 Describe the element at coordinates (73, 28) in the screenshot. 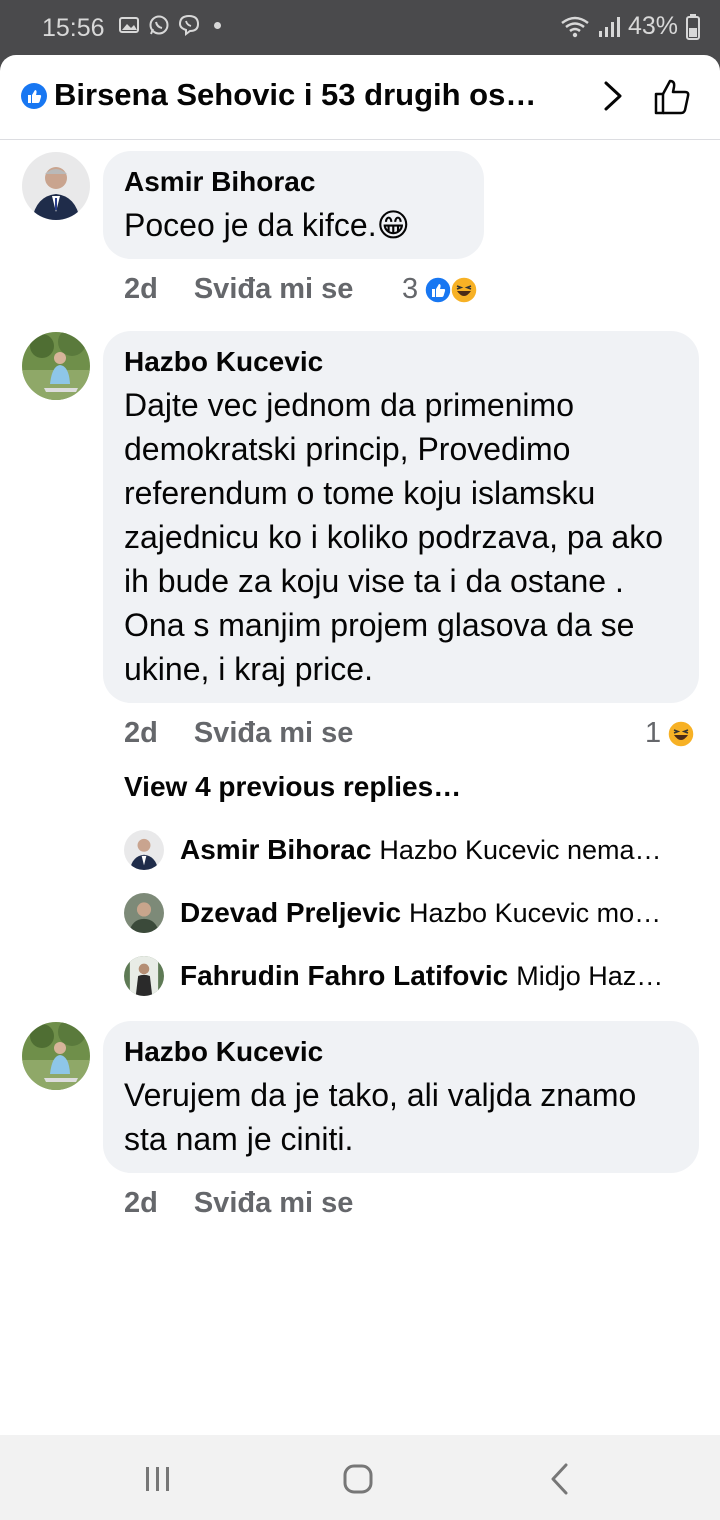

I see `status-time: 15:56` at that location.